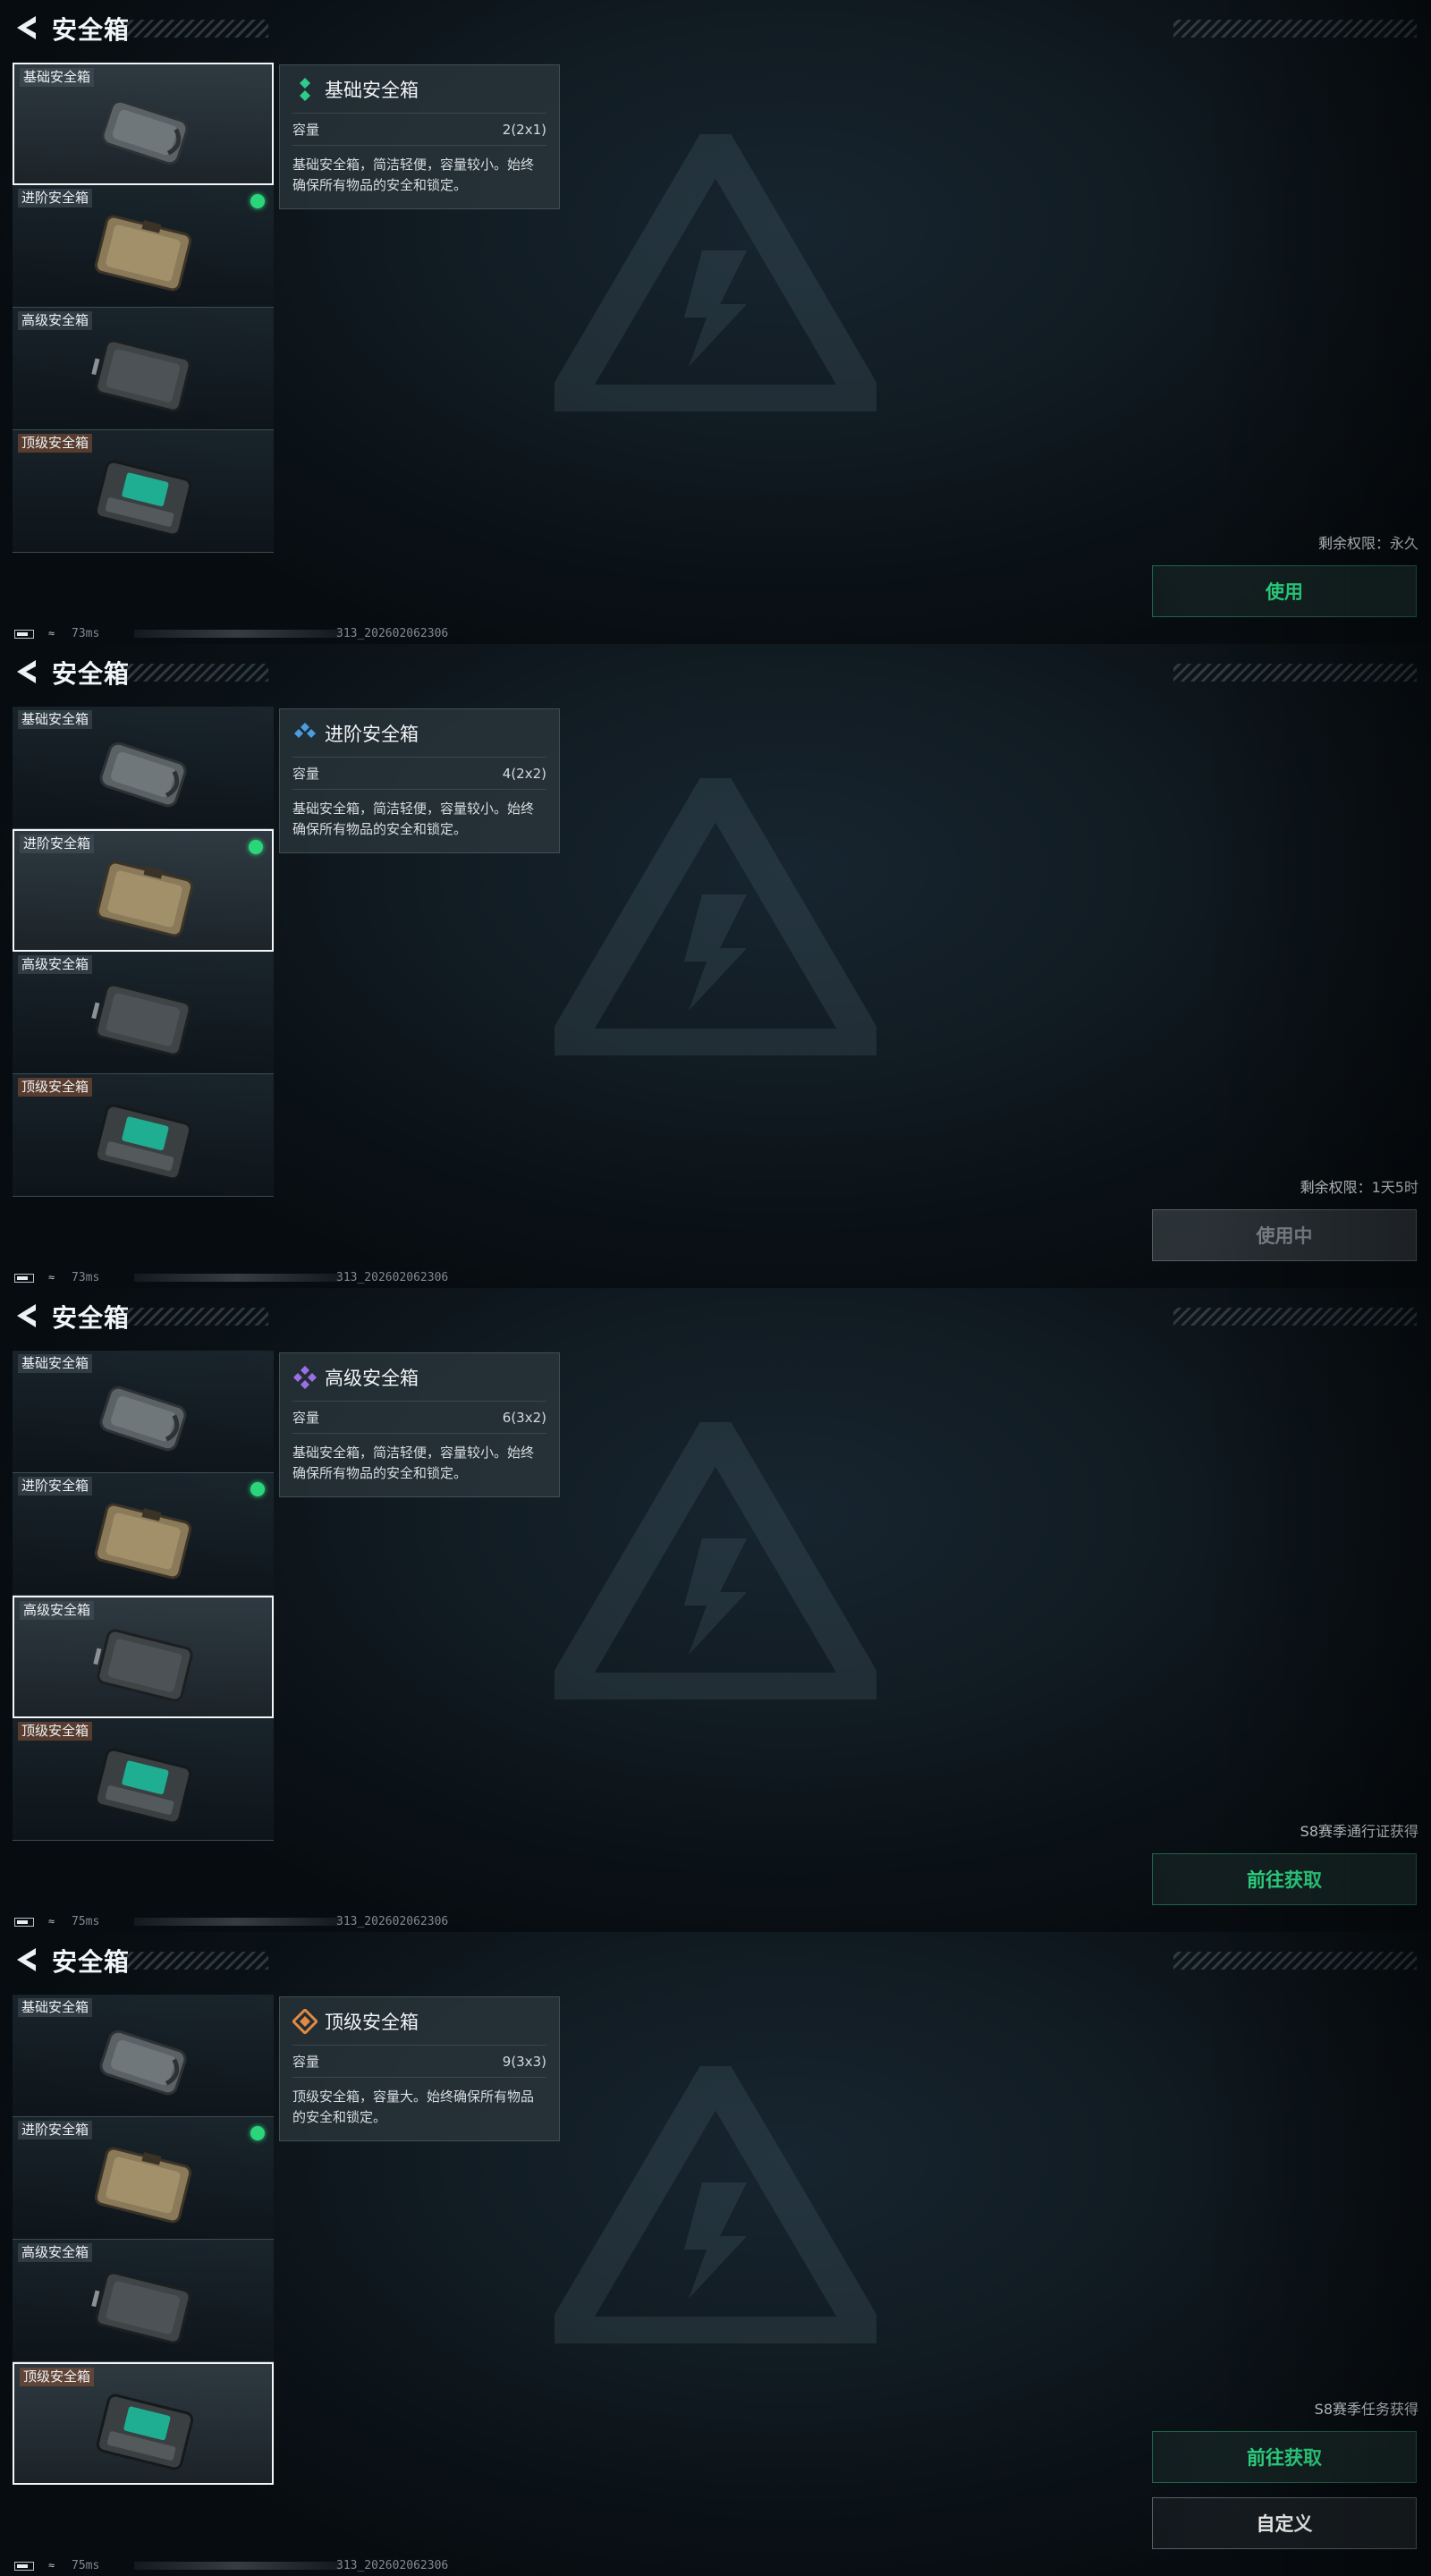  I want to click on detail-title: 顶级安全箱, so click(372, 2022).